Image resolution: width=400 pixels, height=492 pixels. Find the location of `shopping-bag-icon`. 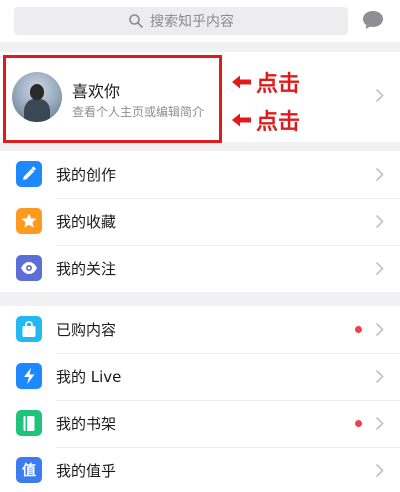

shopping-bag-icon is located at coordinates (29, 329).